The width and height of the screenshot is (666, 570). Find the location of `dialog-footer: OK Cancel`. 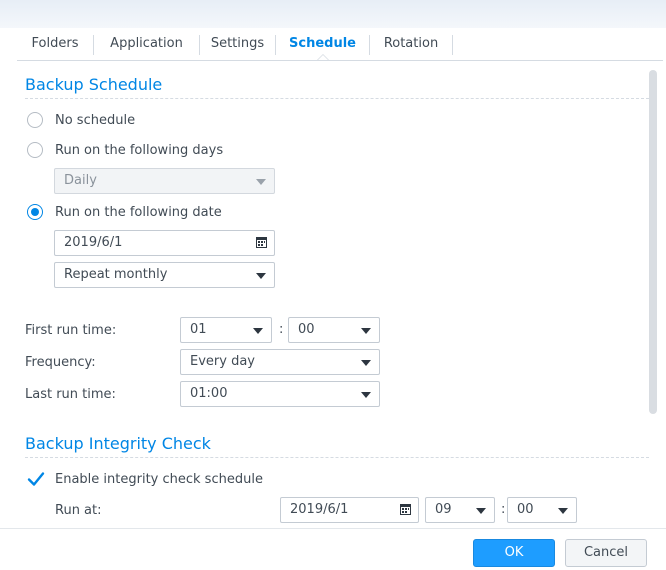

dialog-footer: OK Cancel is located at coordinates (333, 549).